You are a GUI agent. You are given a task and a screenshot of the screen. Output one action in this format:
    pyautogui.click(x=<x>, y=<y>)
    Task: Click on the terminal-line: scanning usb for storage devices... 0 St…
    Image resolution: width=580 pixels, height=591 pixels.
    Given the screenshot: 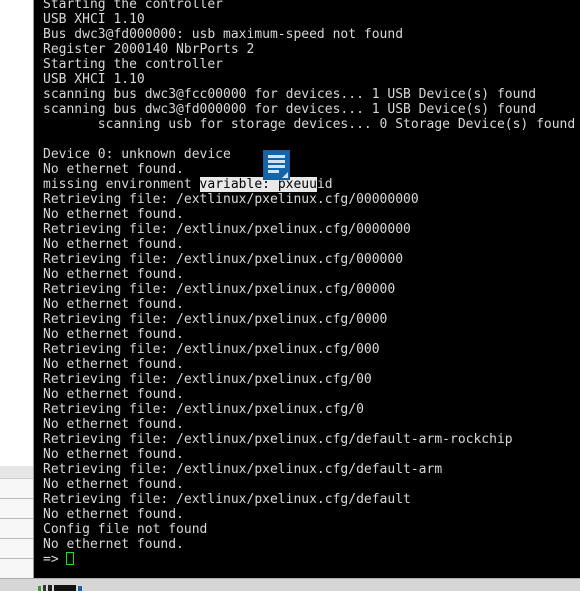 What is the action you would take?
    pyautogui.click(x=309, y=124)
    